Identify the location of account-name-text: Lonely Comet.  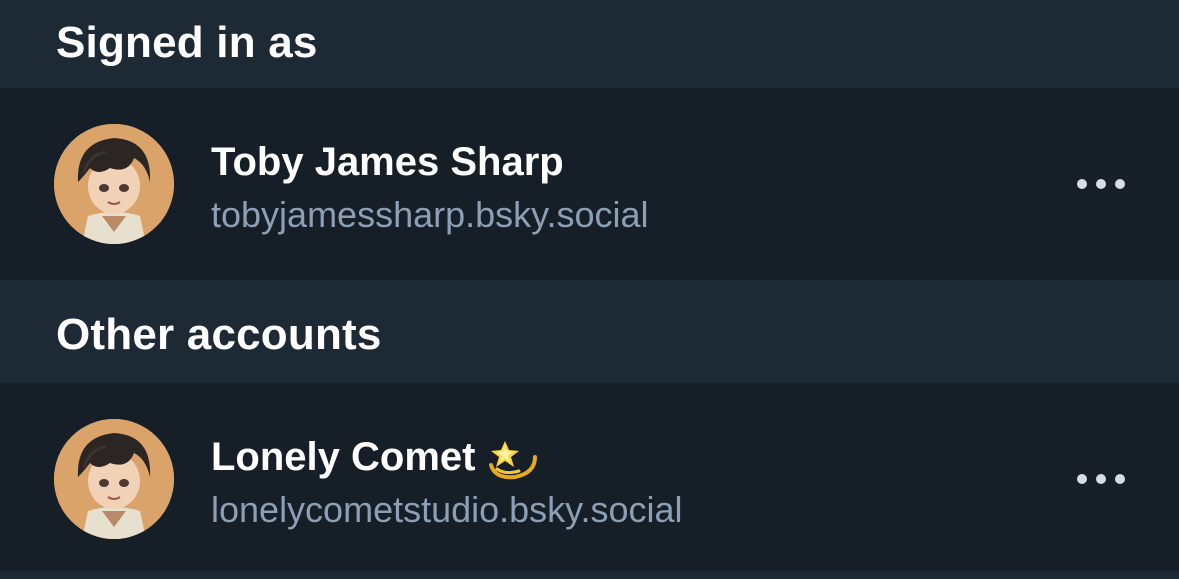
(343, 457).